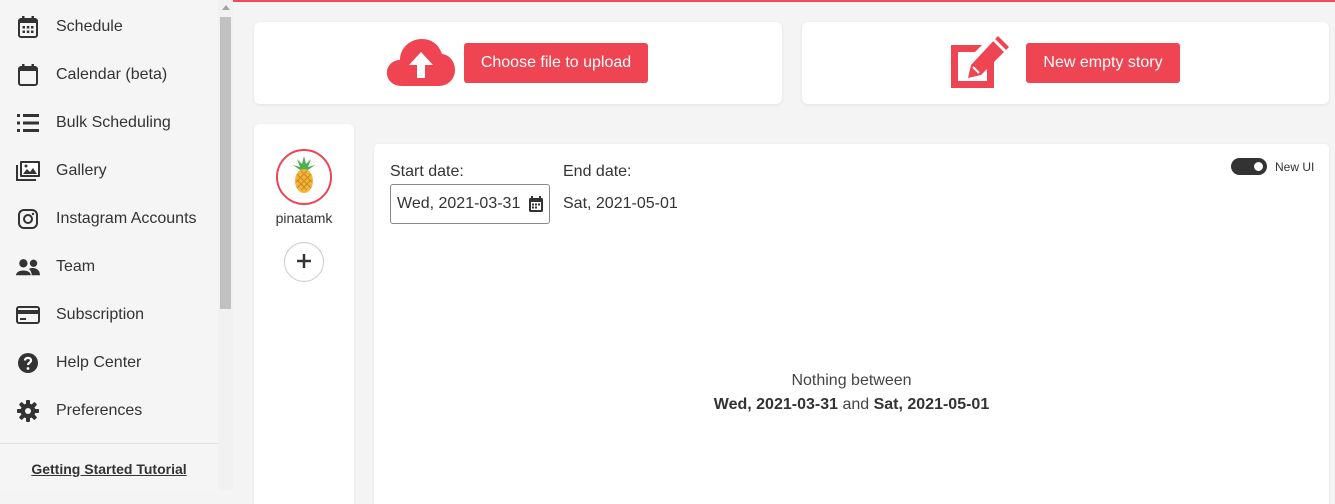  Describe the element at coordinates (28, 171) in the screenshot. I see `gallery-icon` at that location.